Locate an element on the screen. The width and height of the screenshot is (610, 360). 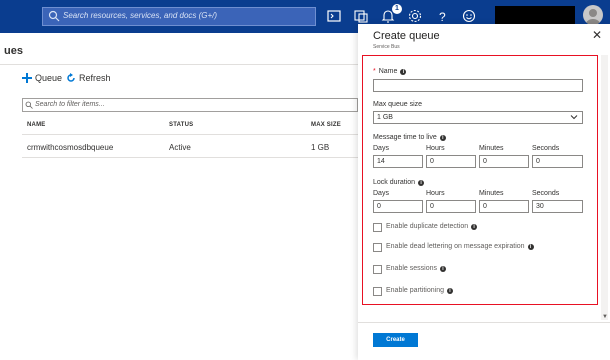
create-button: Create is located at coordinates (395, 340).